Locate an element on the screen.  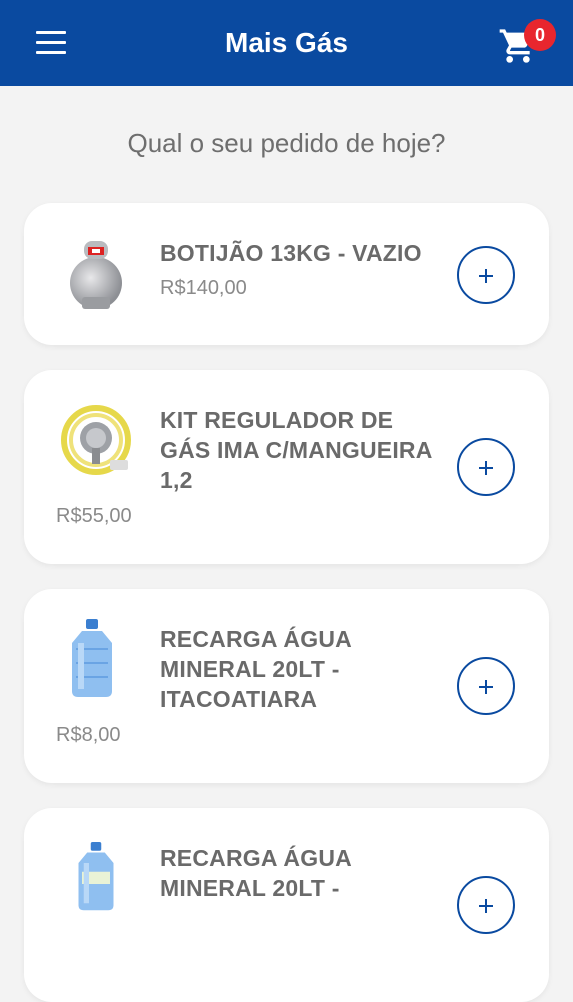
page-title: Mais Gás is located at coordinates (286, 42).